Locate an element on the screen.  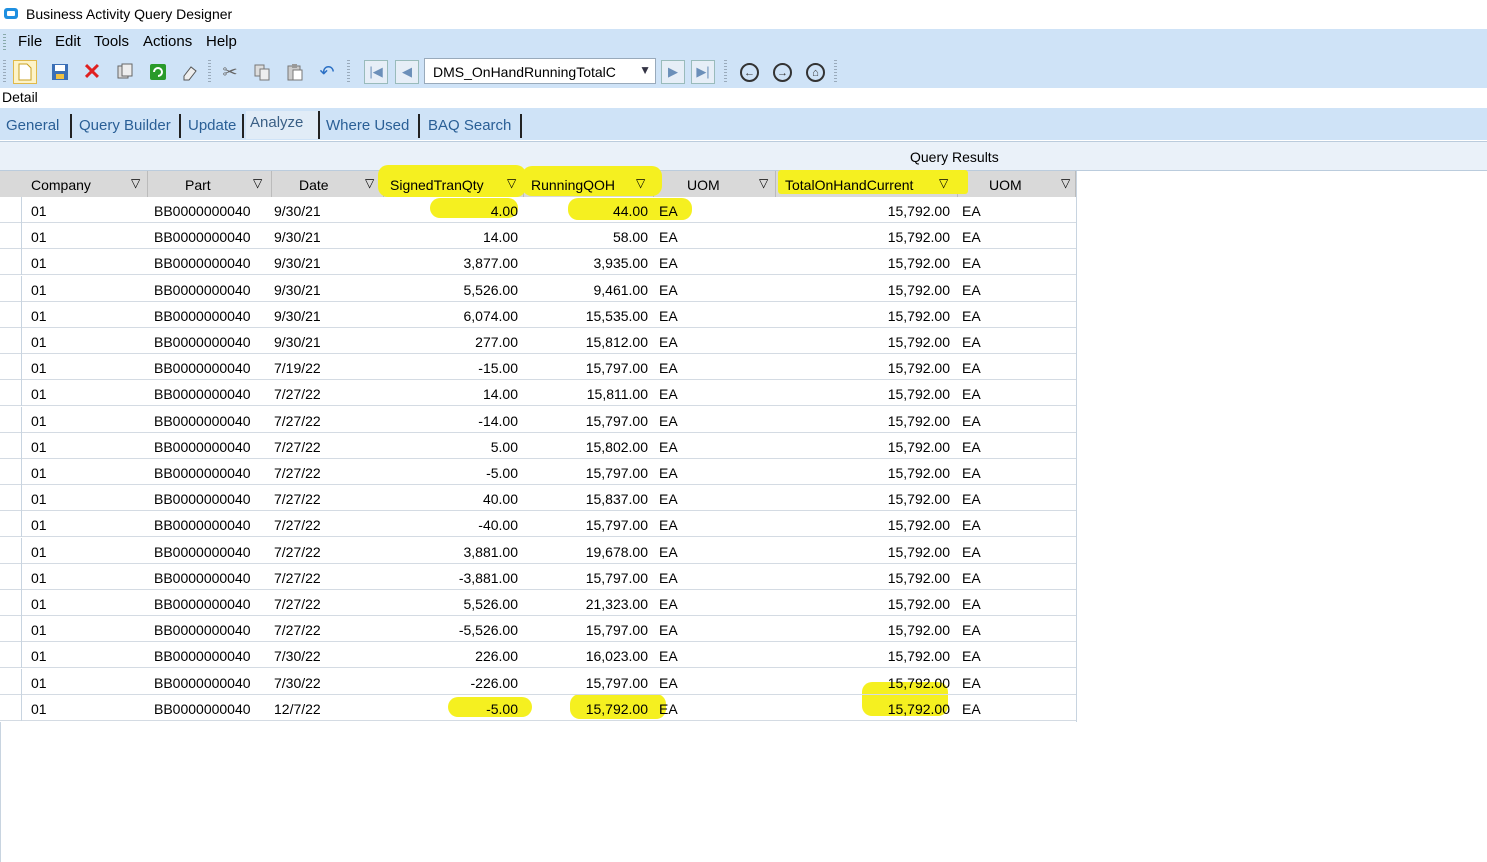
cell-date: 7/19/22 is located at coordinates (297, 368).